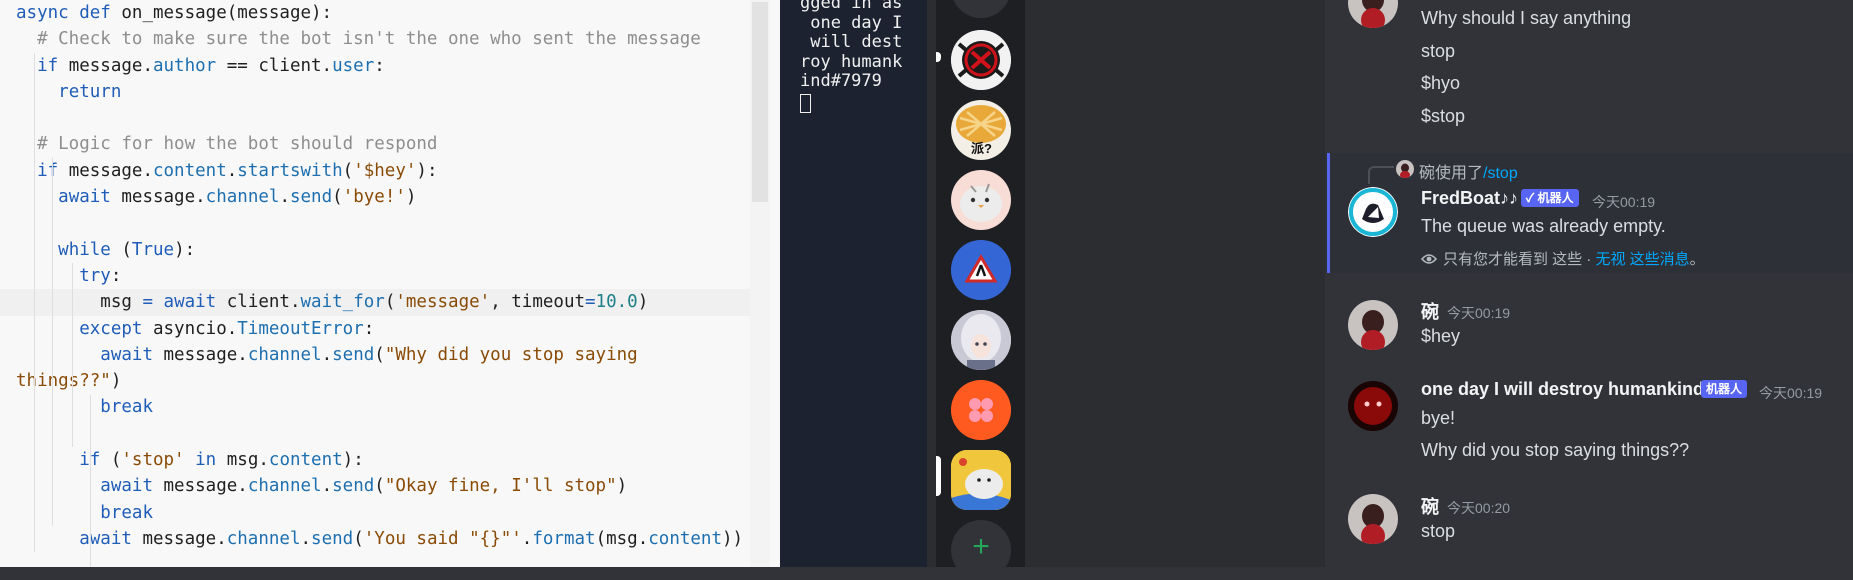 This screenshot has width=1853, height=580. What do you see at coordinates (221, 13) in the screenshot?
I see `code-token: on_message(message):` at bounding box center [221, 13].